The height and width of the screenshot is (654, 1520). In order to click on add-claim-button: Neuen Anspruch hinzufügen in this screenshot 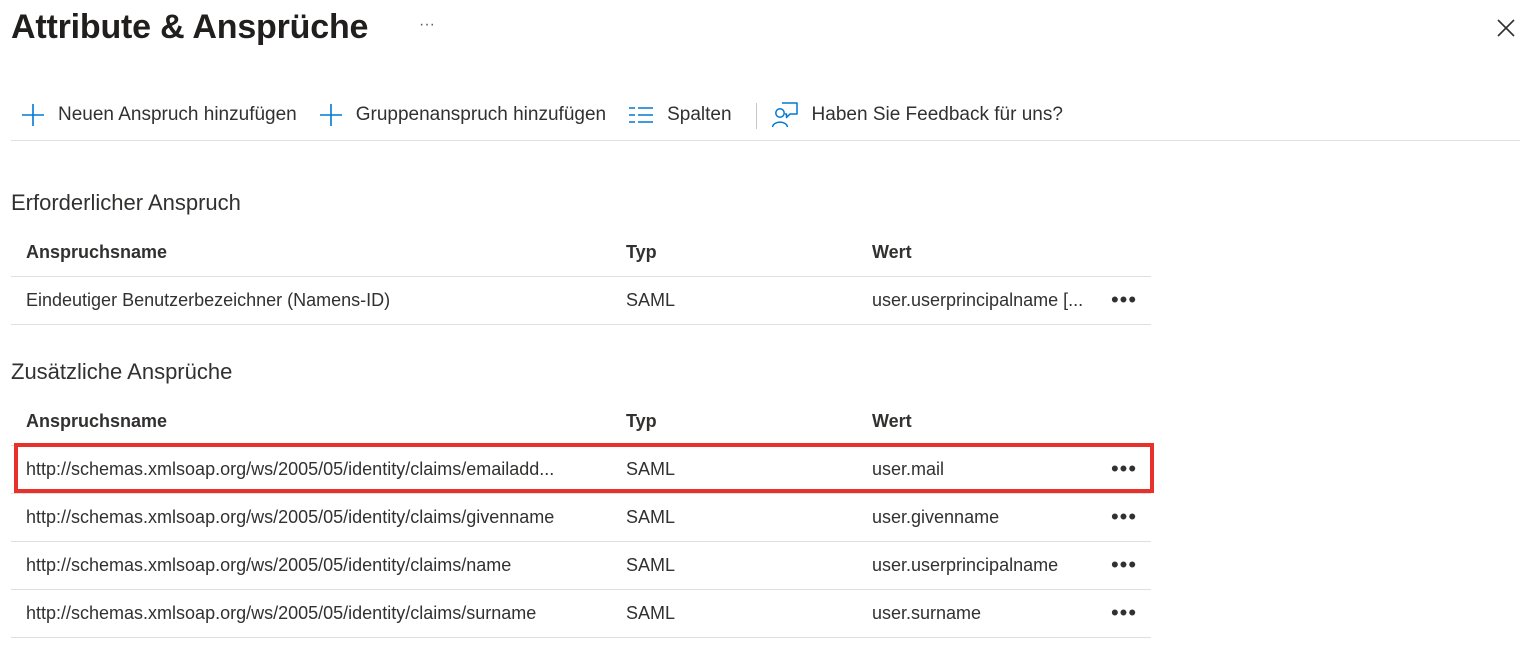, I will do `click(159, 115)`.